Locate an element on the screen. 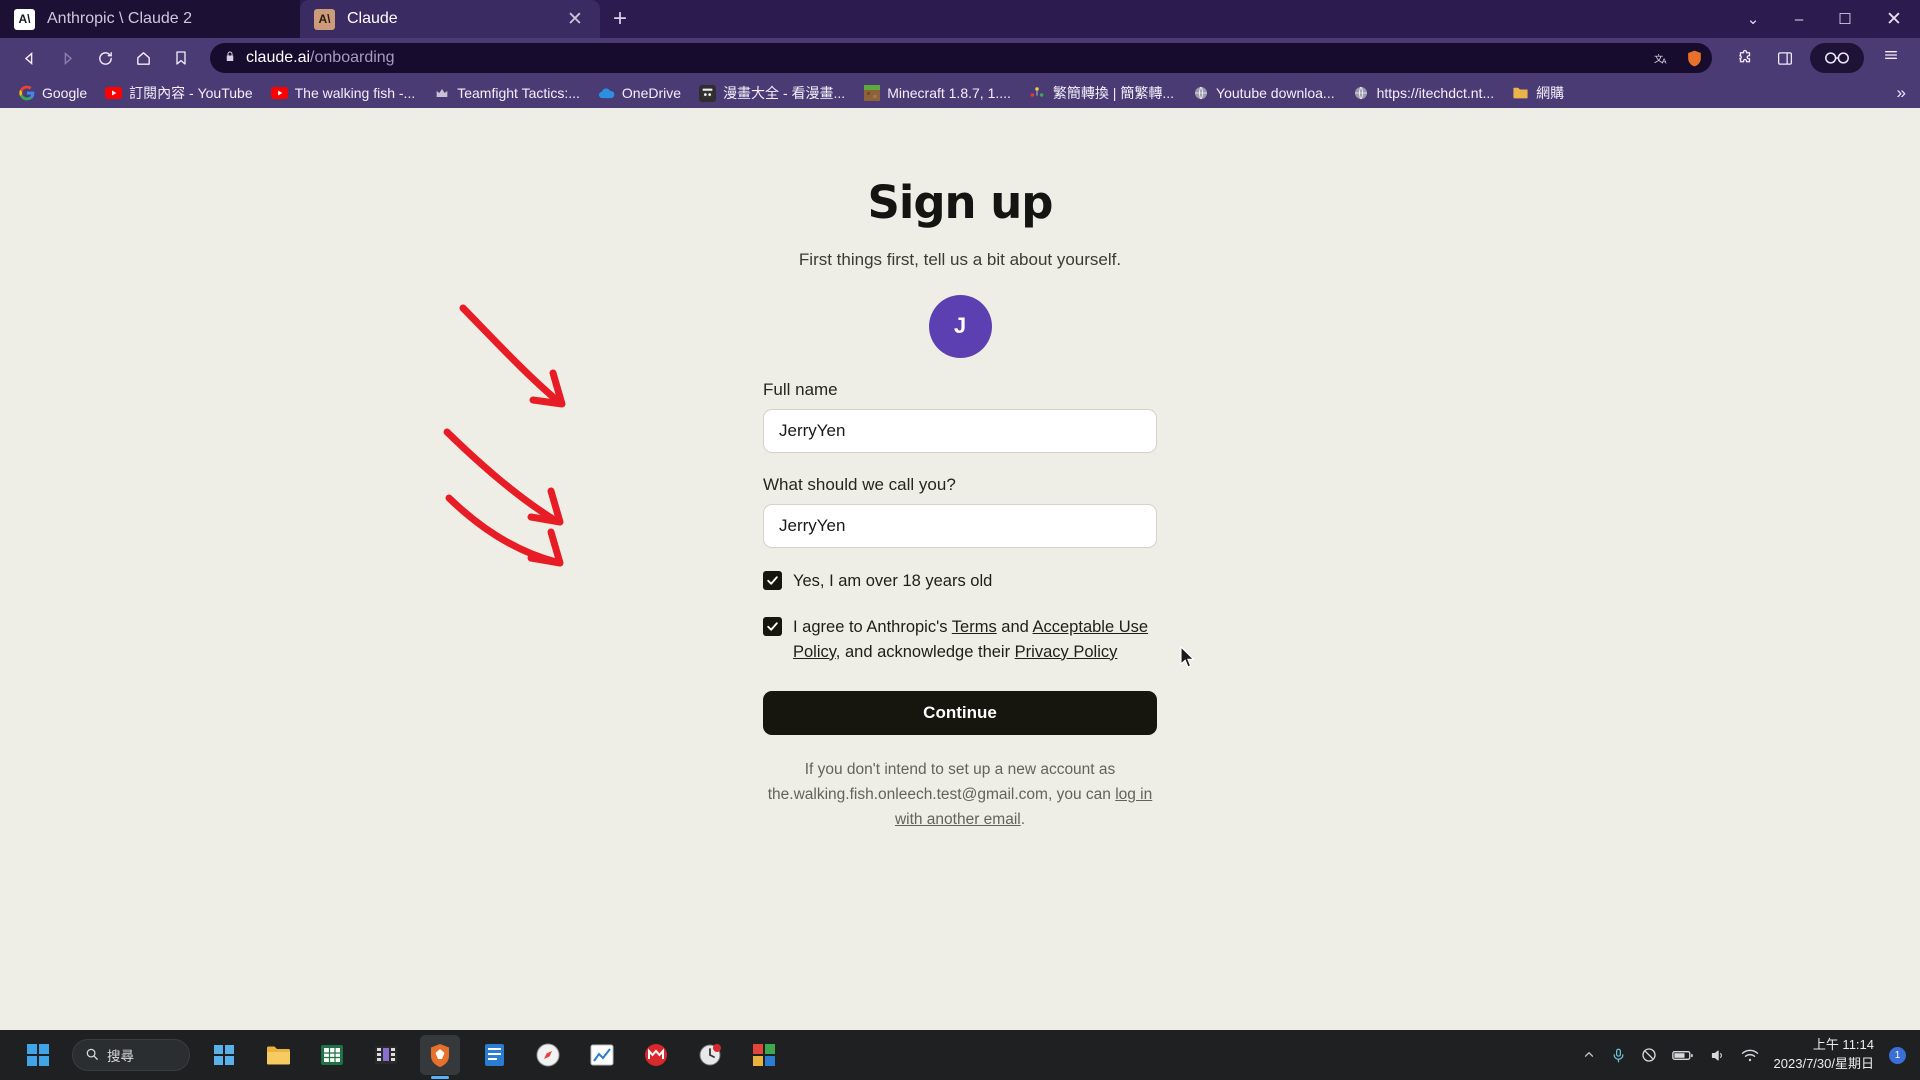 Image resolution: width=1920 pixels, height=1080 pixels. mouse-cursor is located at coordinates (1187, 657).